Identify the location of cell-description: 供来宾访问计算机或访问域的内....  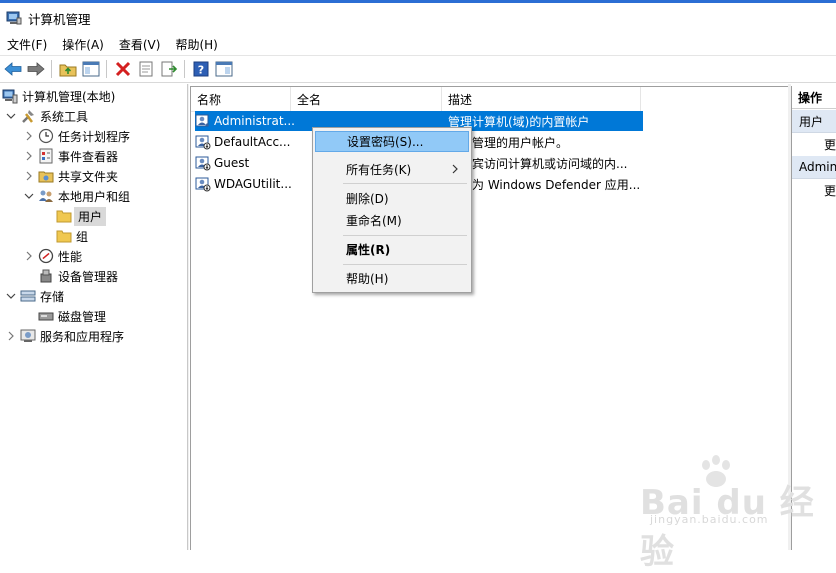
(538, 163).